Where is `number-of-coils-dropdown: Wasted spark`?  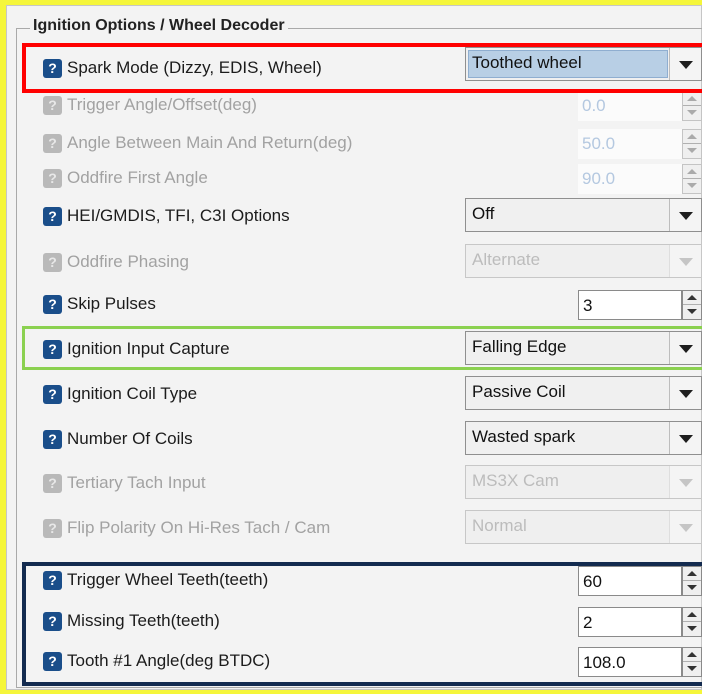 number-of-coils-dropdown: Wasted spark is located at coordinates (583, 438).